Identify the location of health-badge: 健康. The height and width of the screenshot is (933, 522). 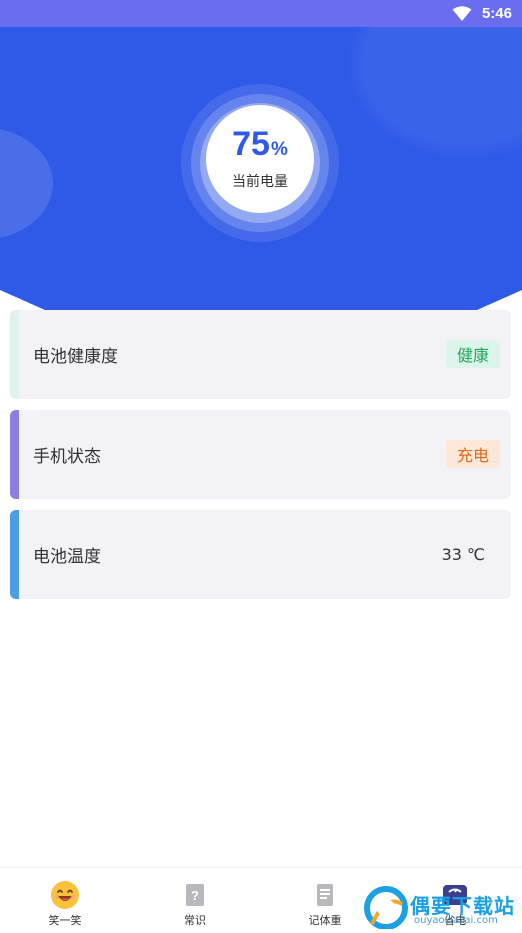
(472, 354).